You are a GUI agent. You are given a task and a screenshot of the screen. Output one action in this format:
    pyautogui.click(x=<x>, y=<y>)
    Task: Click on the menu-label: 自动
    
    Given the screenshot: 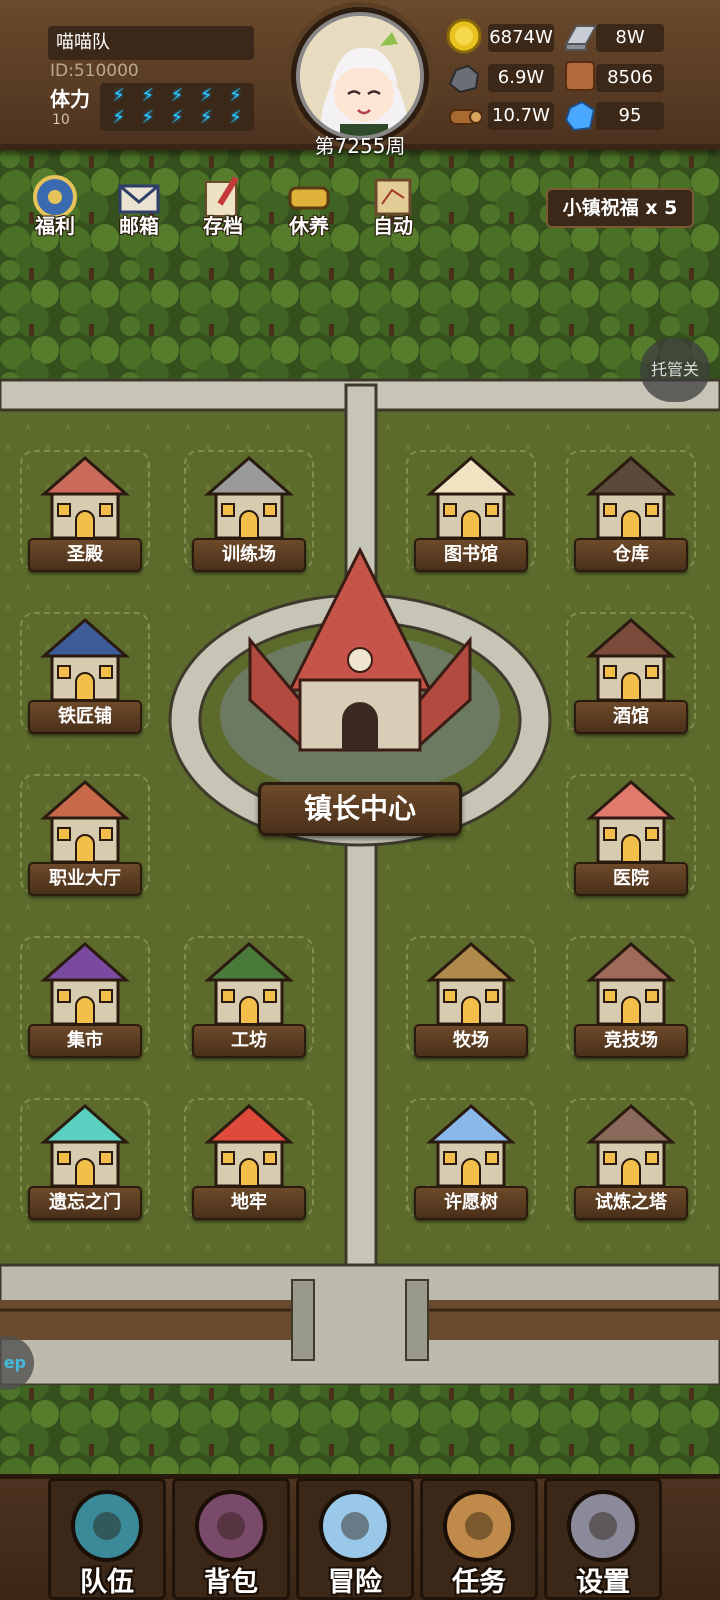 What is the action you would take?
    pyautogui.click(x=393, y=226)
    